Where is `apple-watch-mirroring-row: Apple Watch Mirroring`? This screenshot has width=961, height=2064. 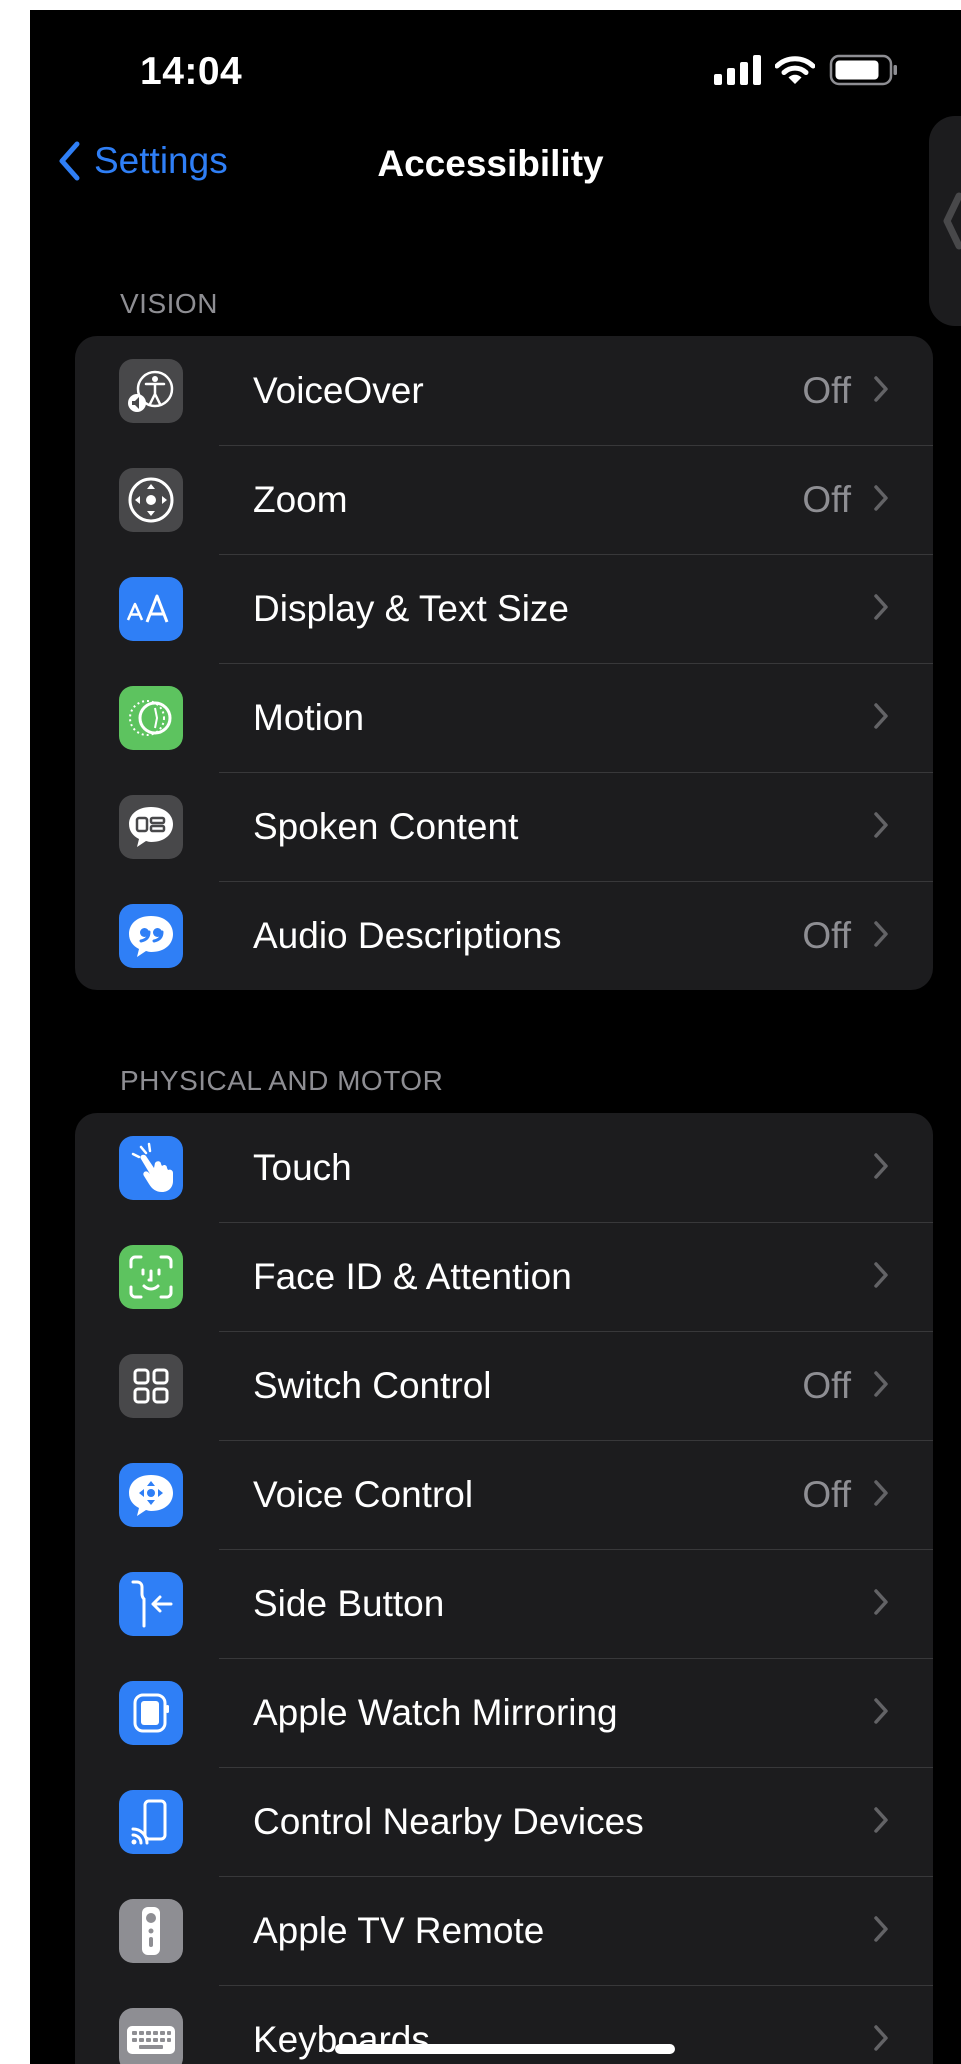
apple-watch-mirroring-row: Apple Watch Mirroring is located at coordinates (504, 1712).